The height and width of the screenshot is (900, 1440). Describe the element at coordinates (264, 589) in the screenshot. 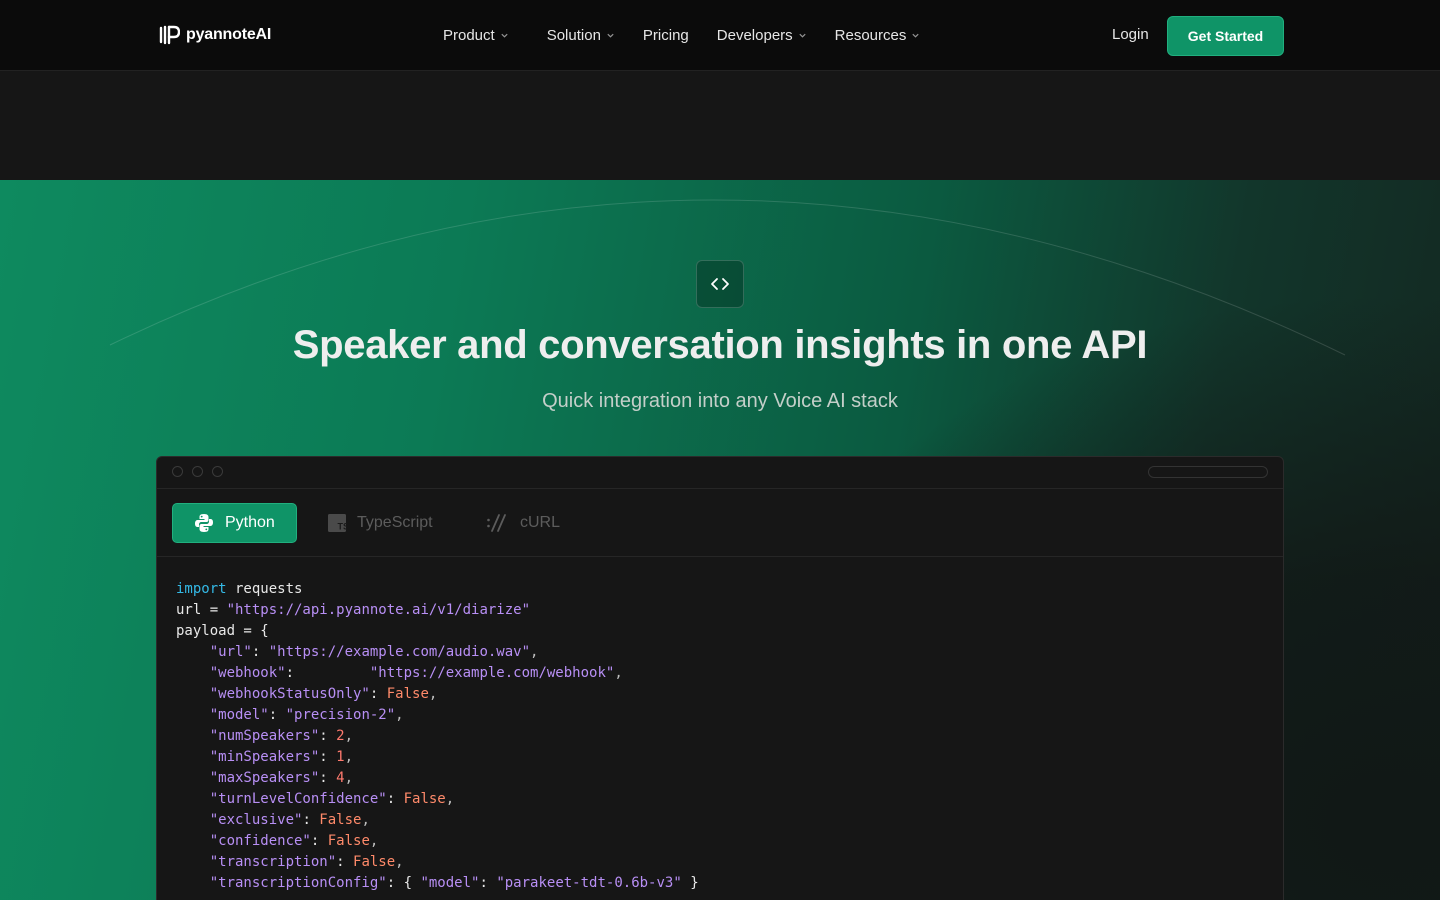

I see `code-token: requests` at that location.